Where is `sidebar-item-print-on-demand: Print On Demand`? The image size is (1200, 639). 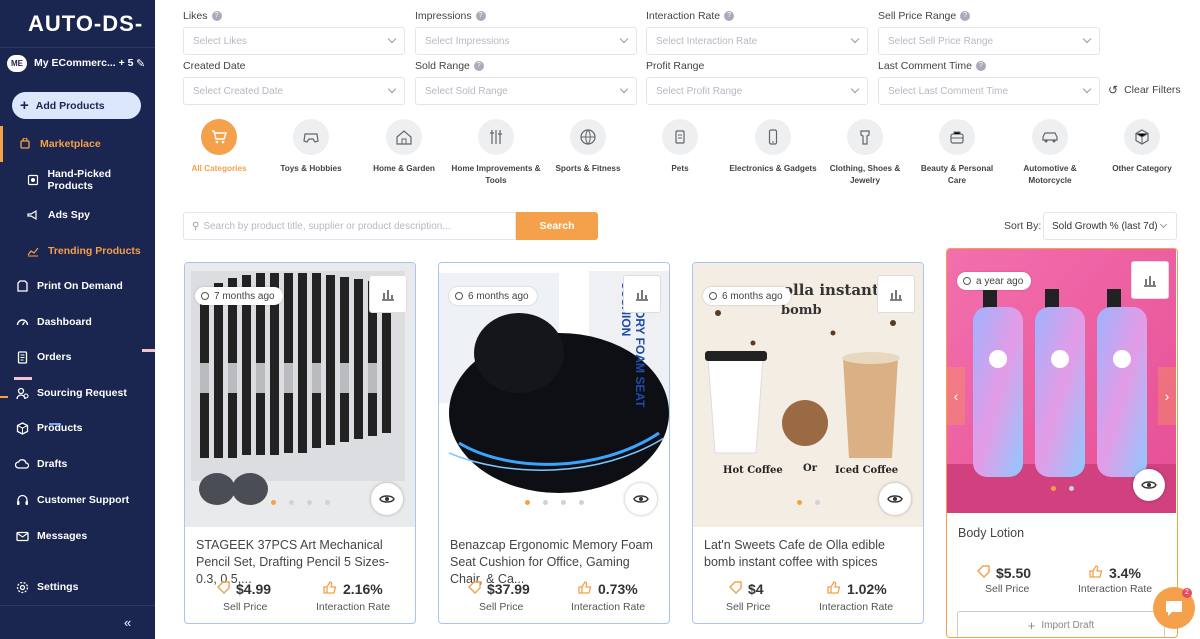
sidebar-item-print-on-demand: Print On Demand is located at coordinates (77, 286).